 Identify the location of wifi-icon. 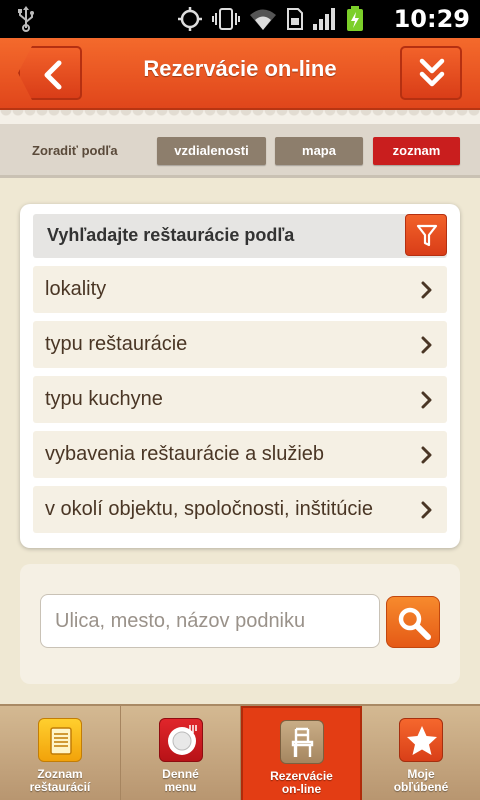
(263, 19).